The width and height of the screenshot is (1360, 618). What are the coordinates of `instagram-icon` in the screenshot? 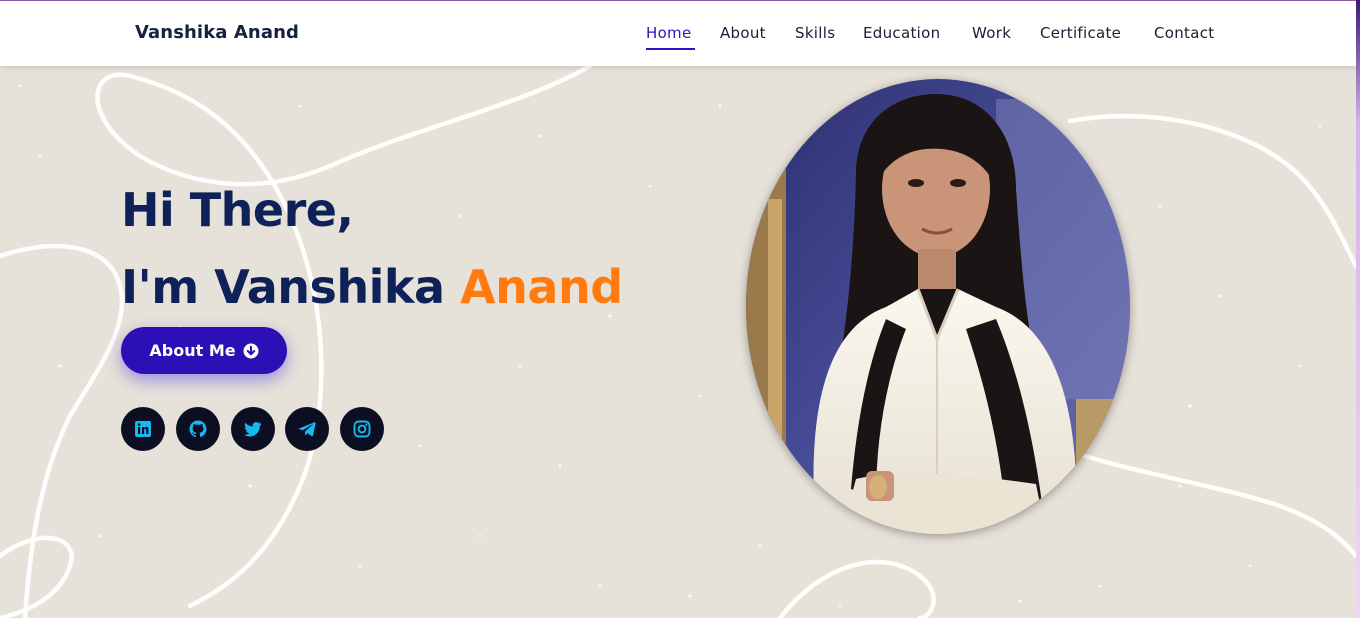 It's located at (362, 429).